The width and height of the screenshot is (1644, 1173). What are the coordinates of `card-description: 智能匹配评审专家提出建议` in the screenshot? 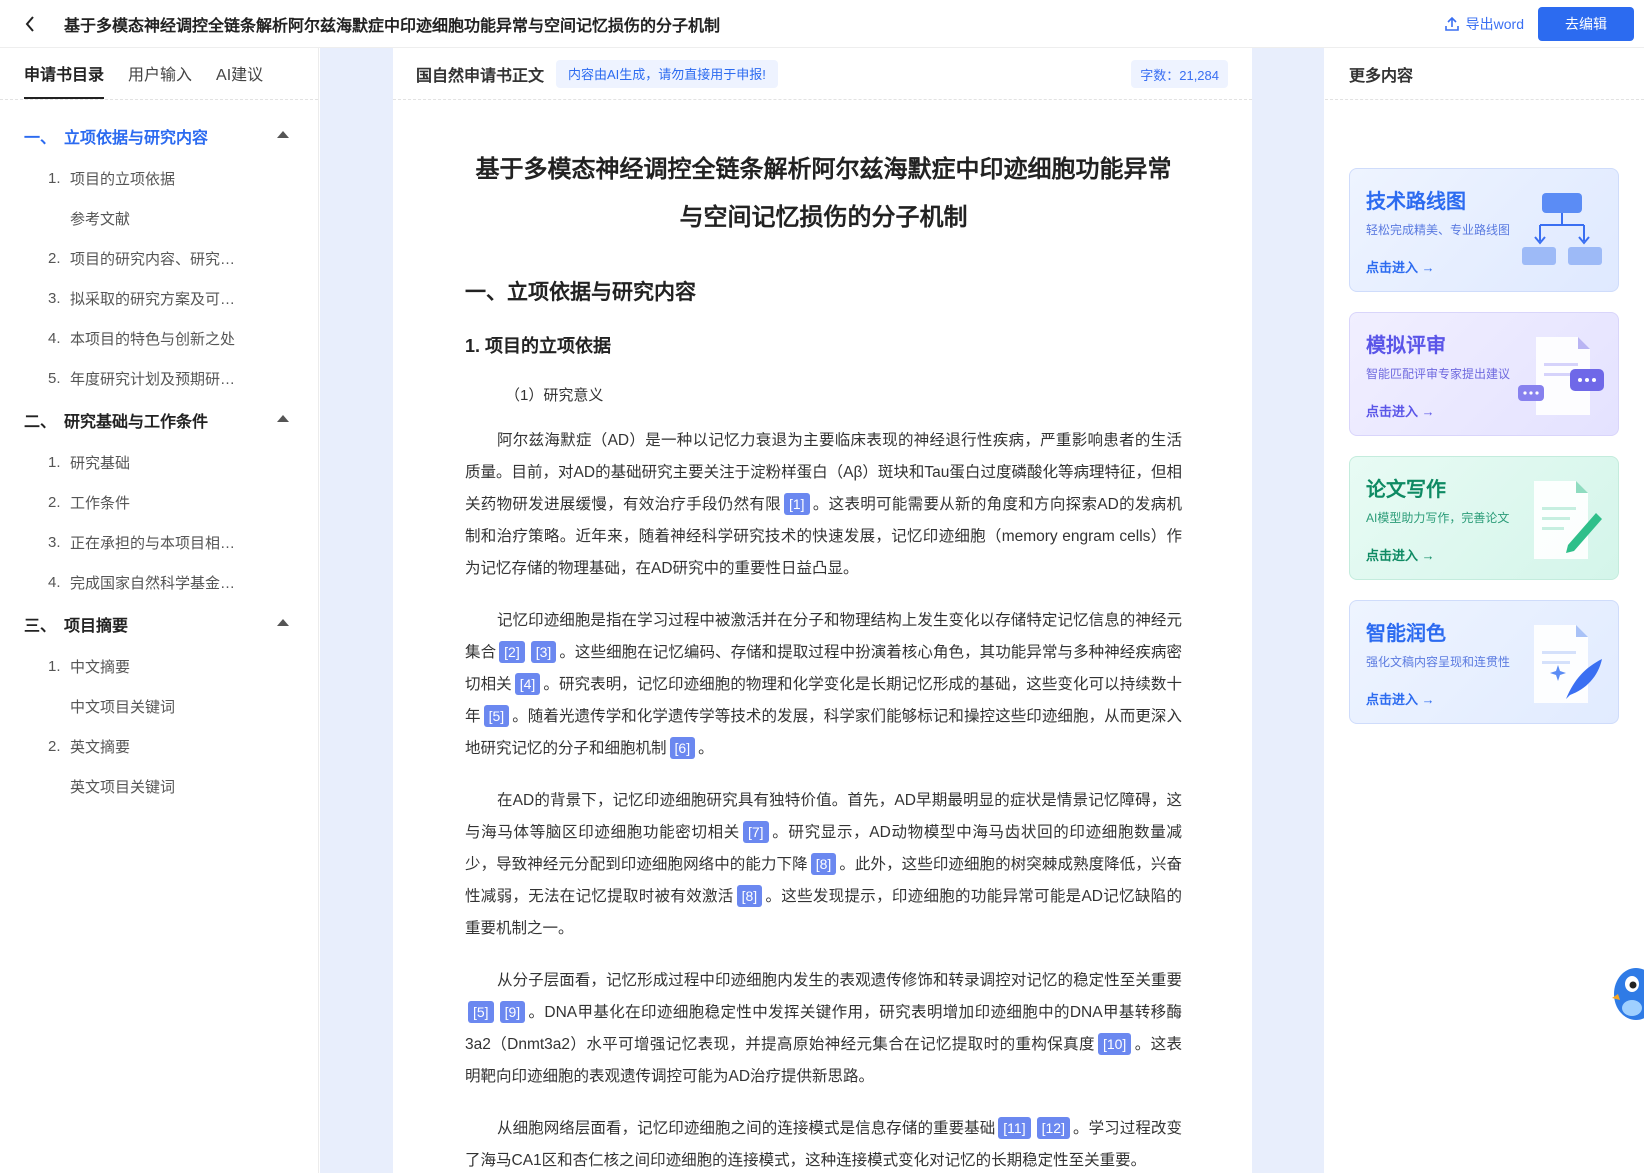 It's located at (1438, 374).